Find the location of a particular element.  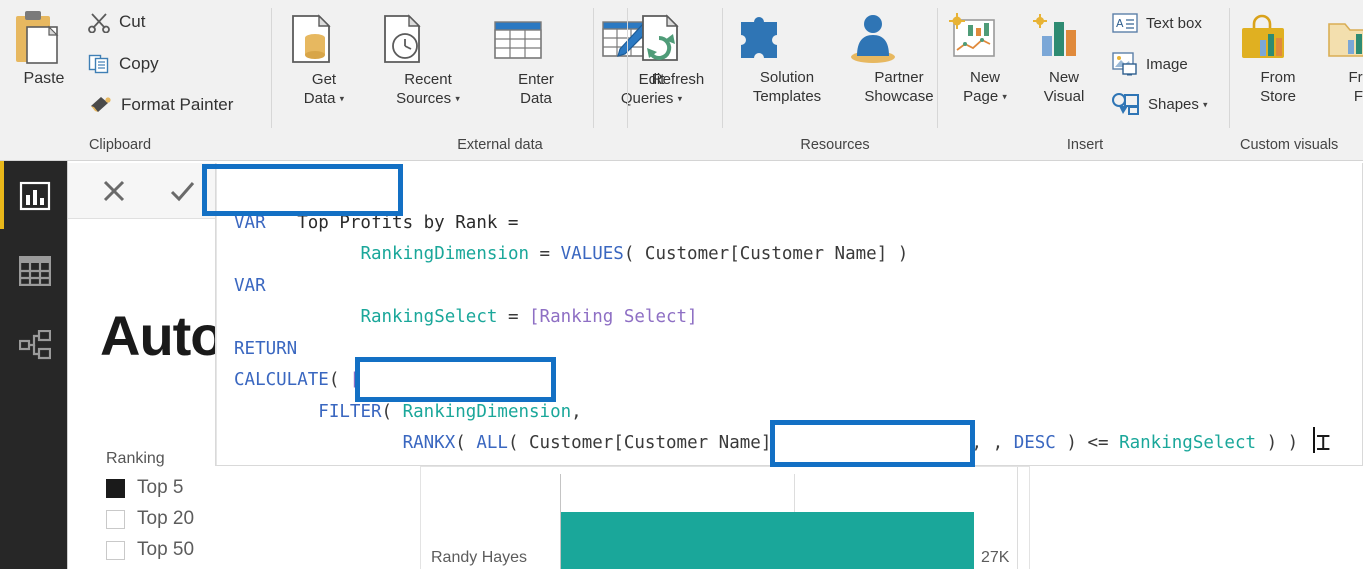

relationships-icon is located at coordinates (35, 345).